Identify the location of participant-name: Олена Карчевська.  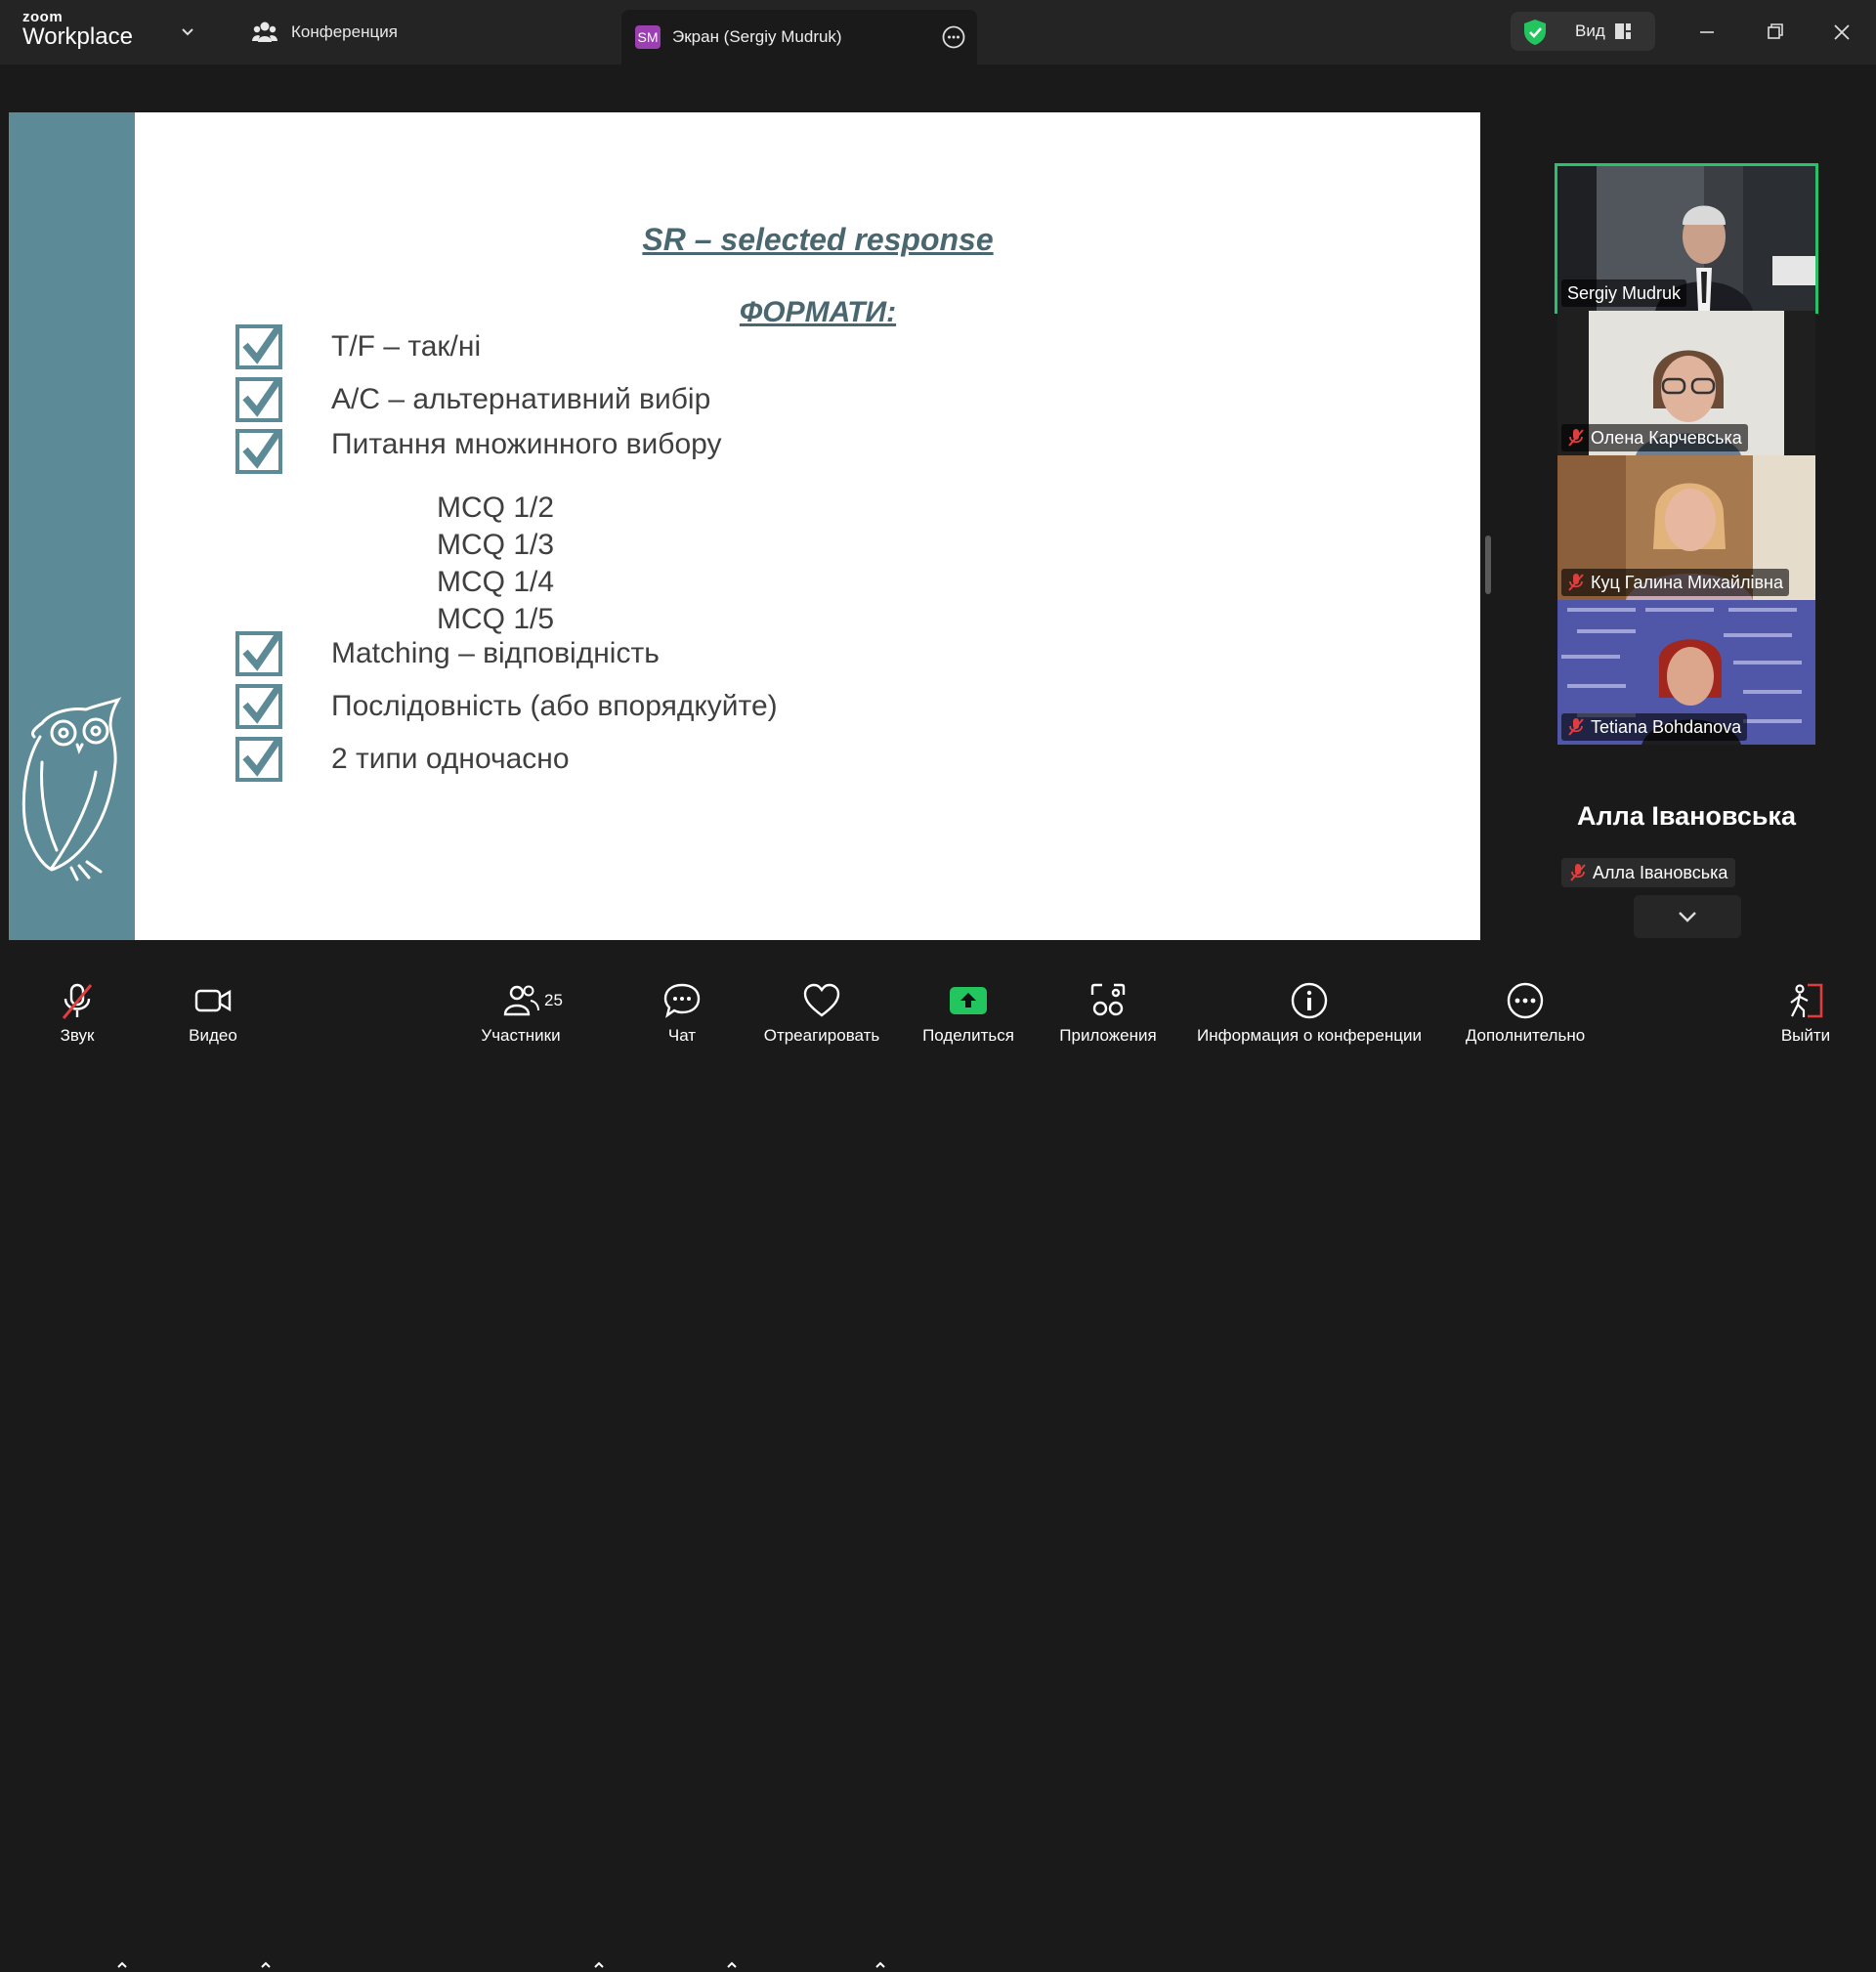
(1666, 437).